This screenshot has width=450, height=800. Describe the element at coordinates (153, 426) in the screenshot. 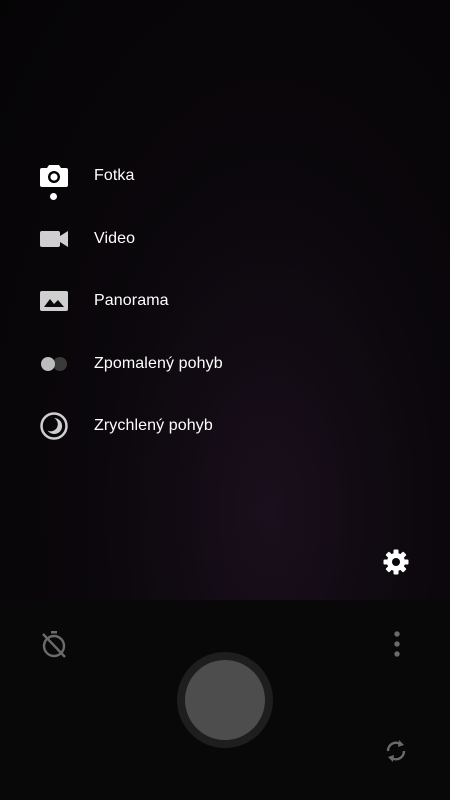

I see `mode-label-time-lapse: Zrychlený pohyb` at that location.